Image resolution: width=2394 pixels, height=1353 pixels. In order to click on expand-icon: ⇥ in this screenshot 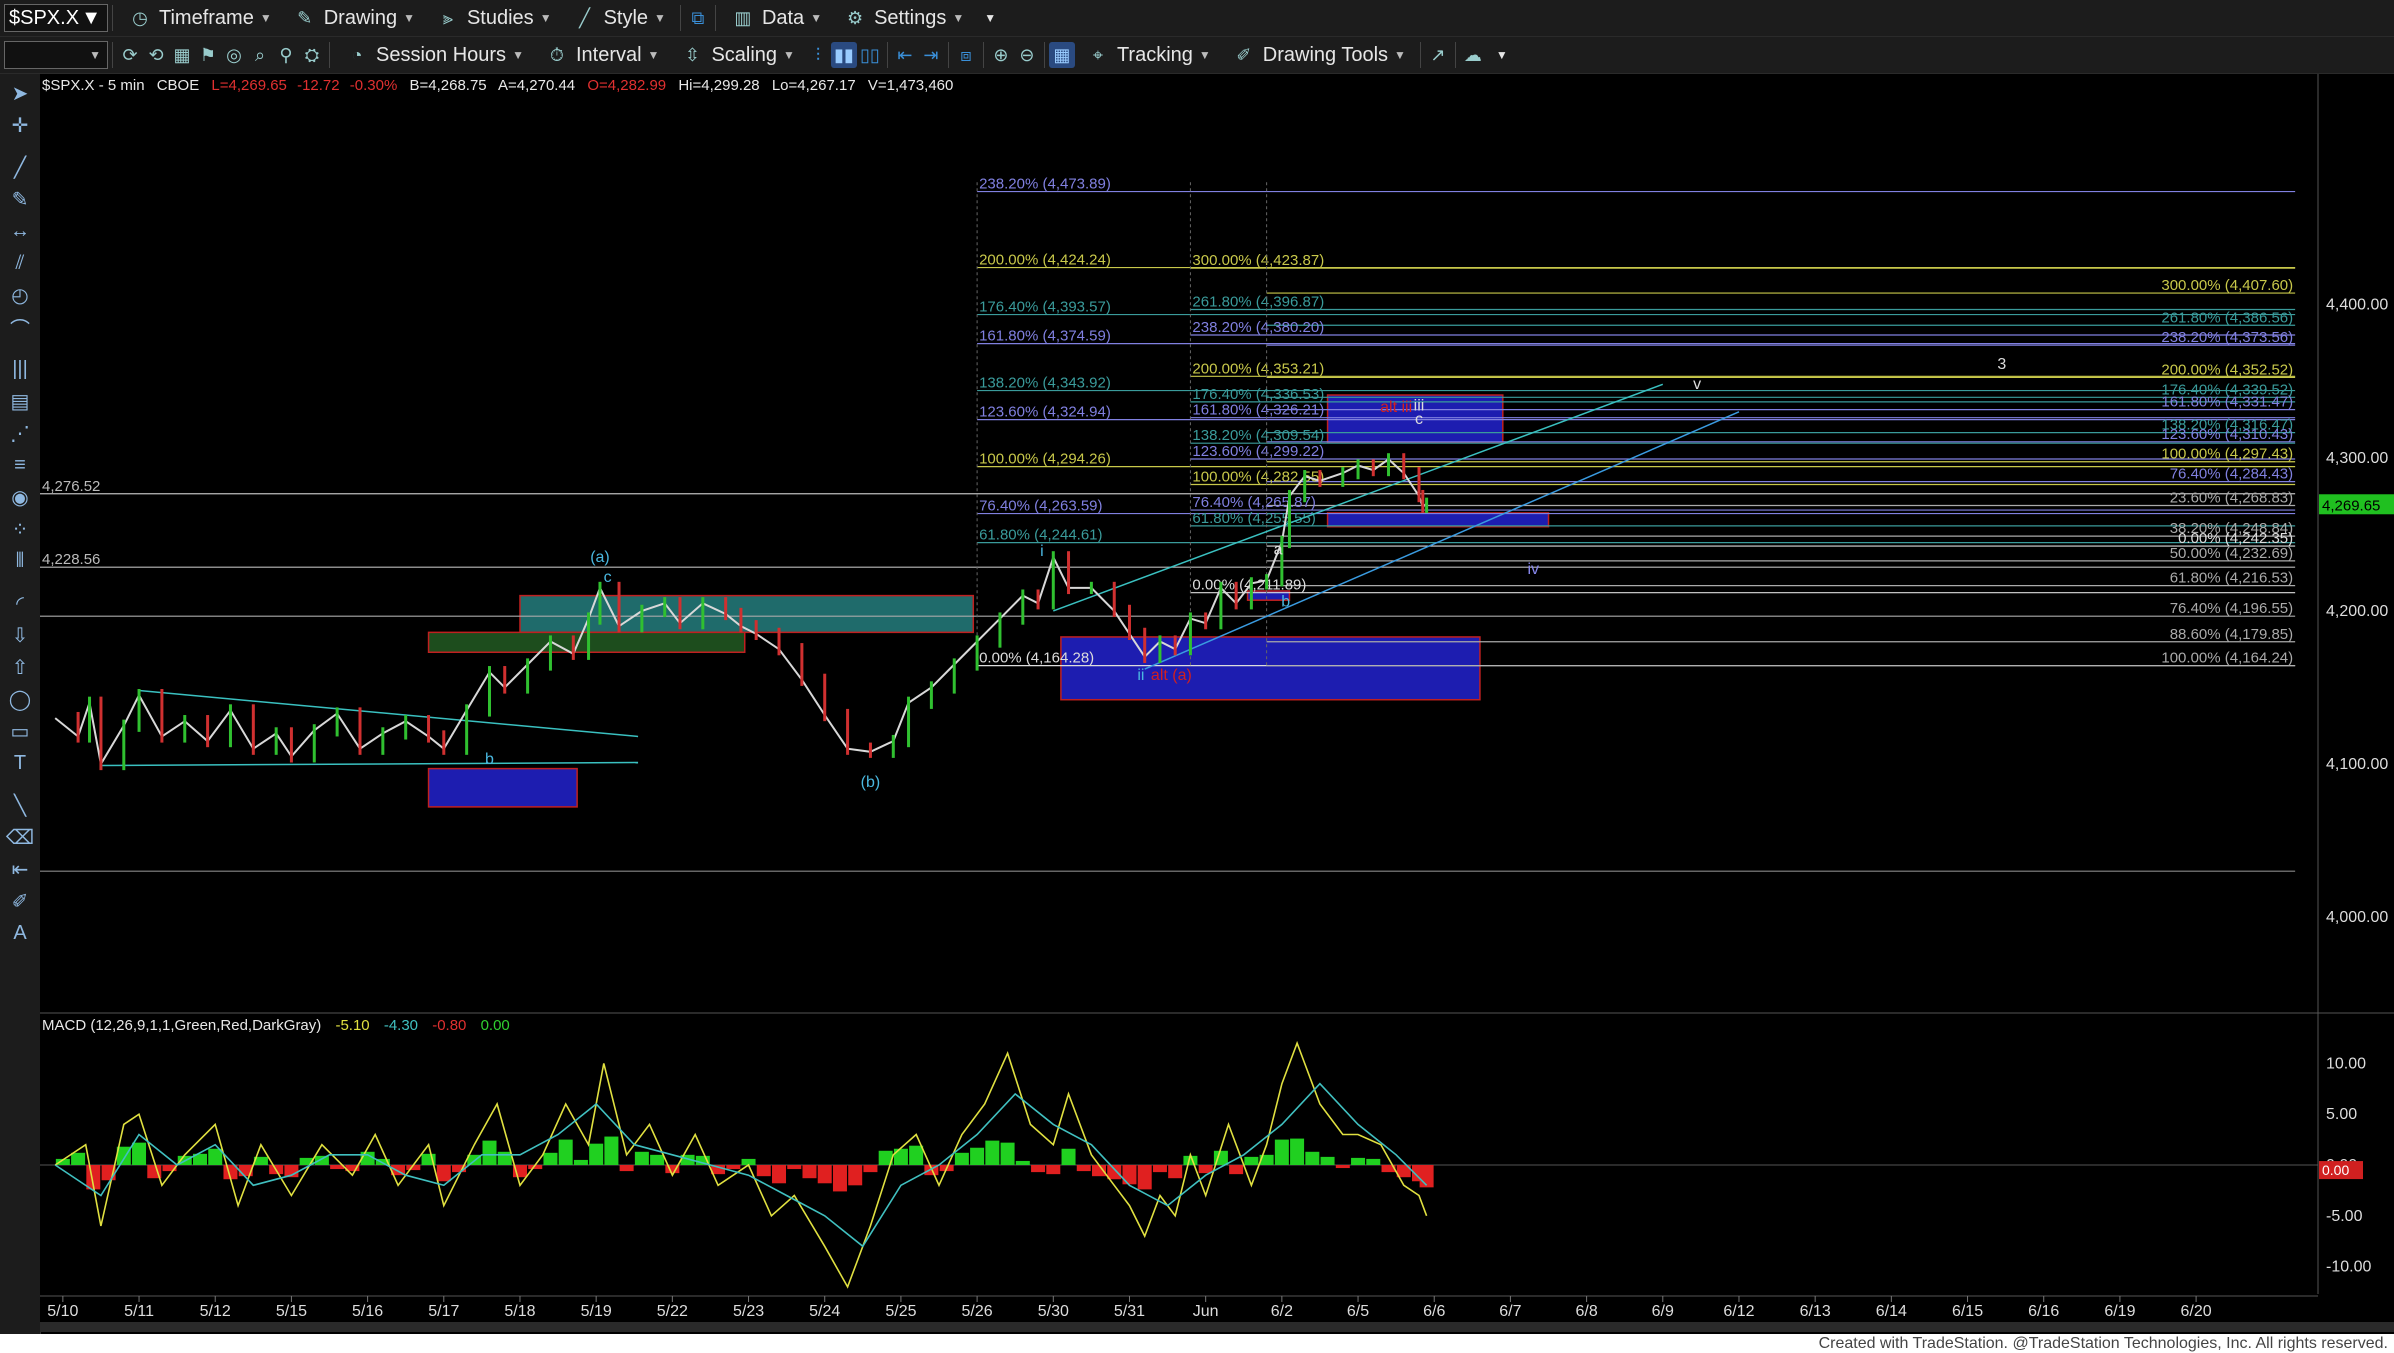, I will do `click(931, 55)`.